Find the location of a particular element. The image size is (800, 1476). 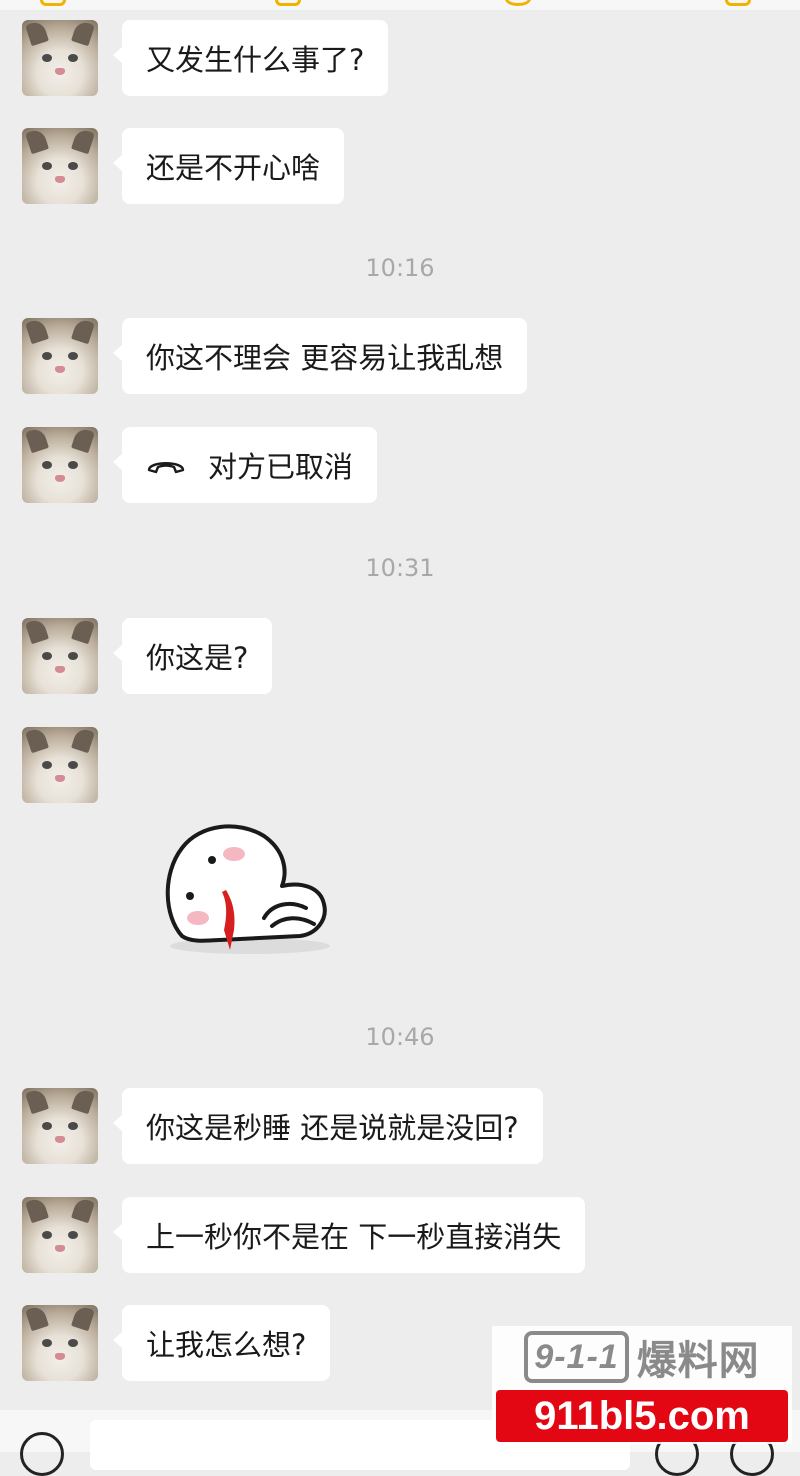

message-text: 你这是? is located at coordinates (197, 658).